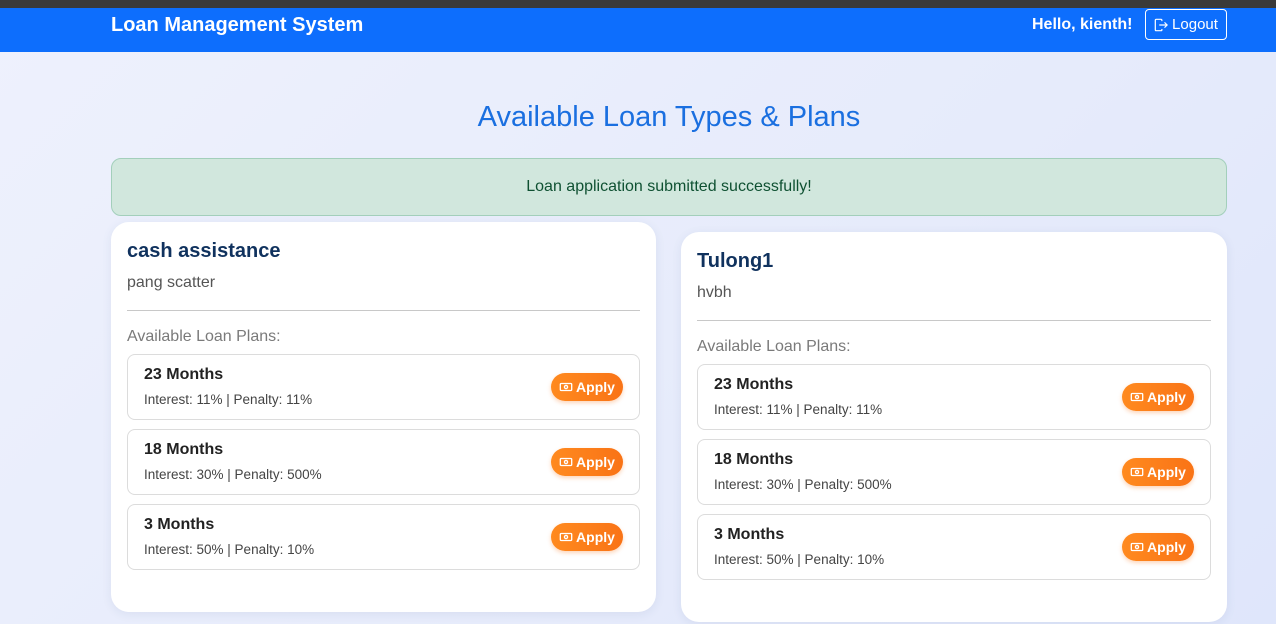 This screenshot has width=1276, height=624. I want to click on loan-type-description: pang scatter, so click(171, 282).